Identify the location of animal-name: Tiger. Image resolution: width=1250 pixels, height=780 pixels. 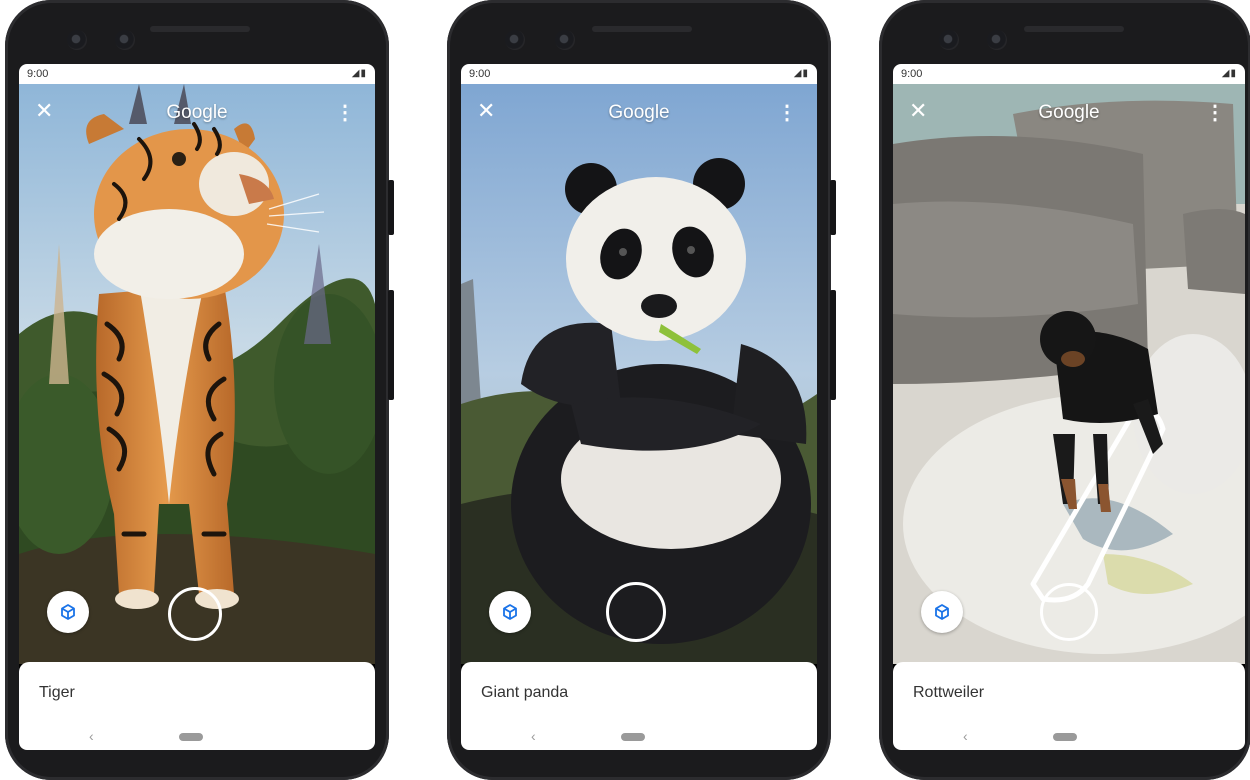
(57, 692).